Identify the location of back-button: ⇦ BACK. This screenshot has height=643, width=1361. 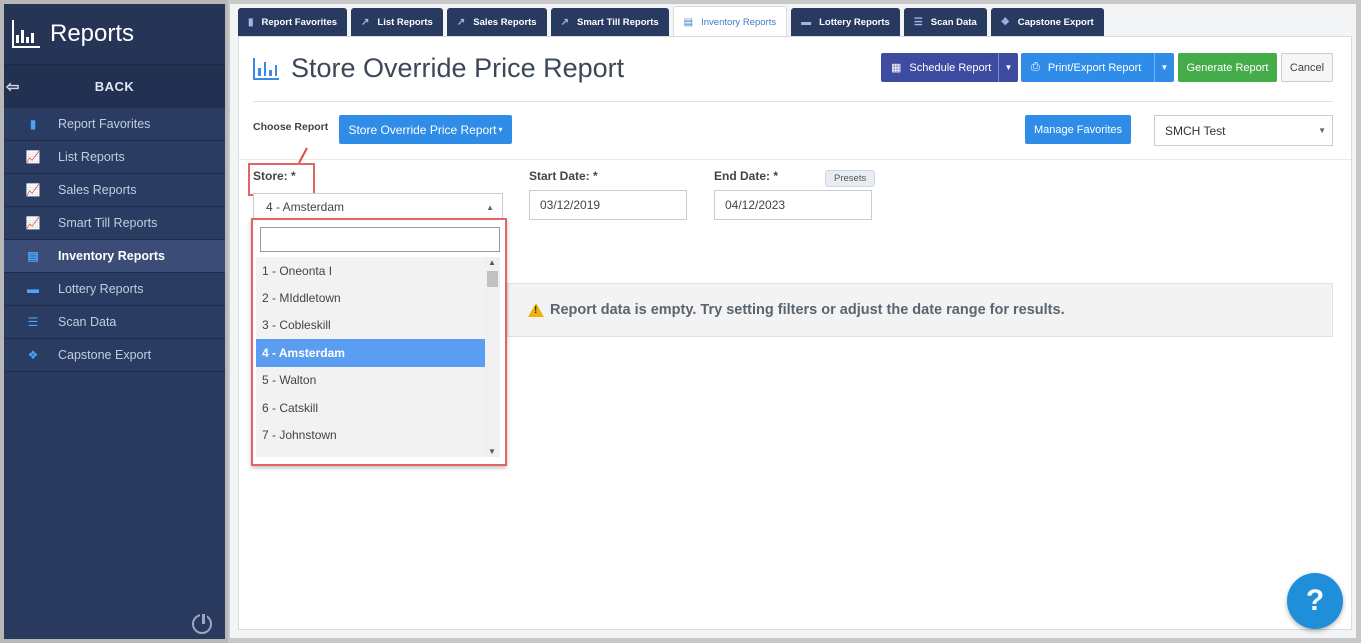
(114, 86).